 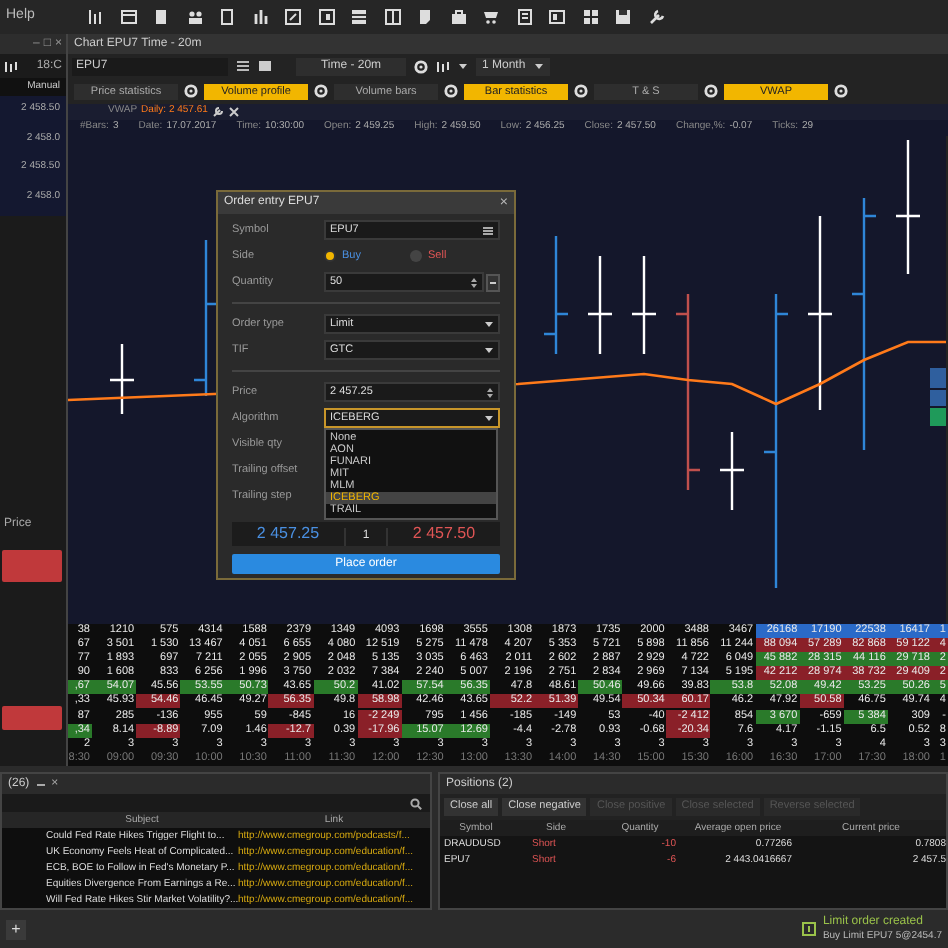 What do you see at coordinates (16, 929) in the screenshot?
I see `add-button: +` at bounding box center [16, 929].